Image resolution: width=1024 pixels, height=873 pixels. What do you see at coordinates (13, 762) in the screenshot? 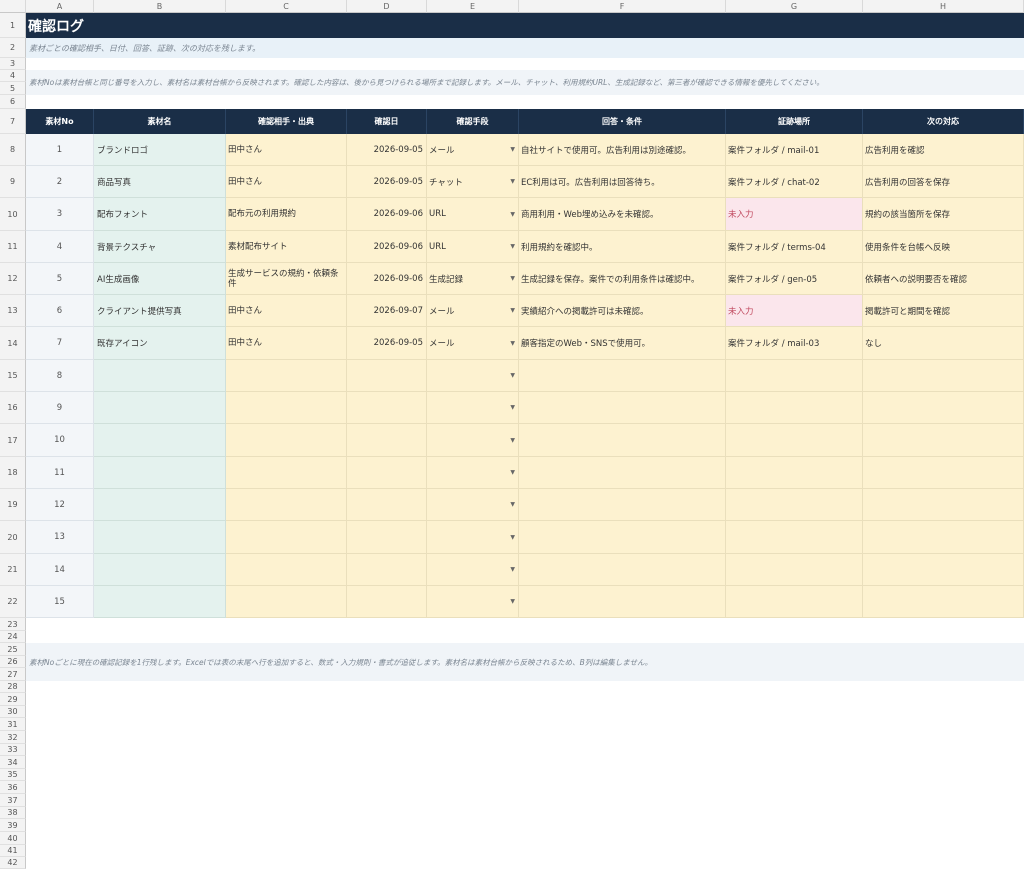
I see `row-header-34: 34` at bounding box center [13, 762].